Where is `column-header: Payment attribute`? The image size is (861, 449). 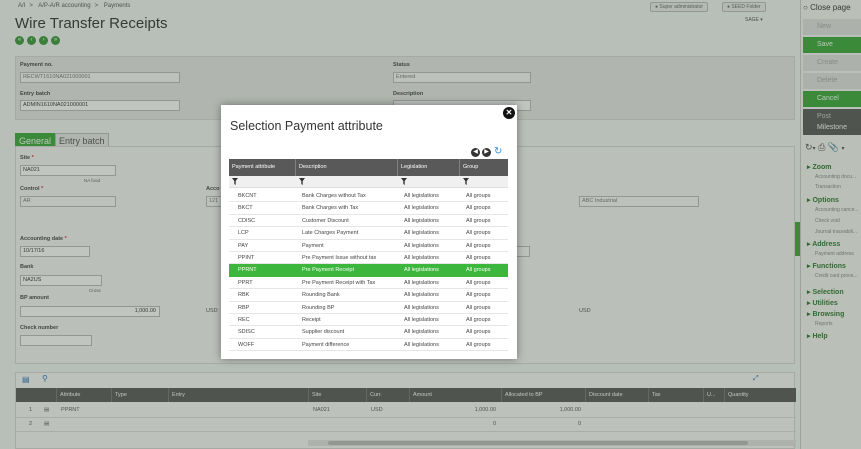 column-header: Payment attribute is located at coordinates (262, 167).